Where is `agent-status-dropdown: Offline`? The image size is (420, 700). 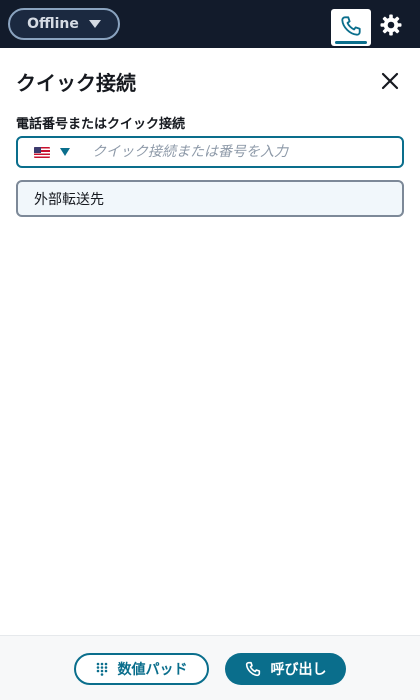
agent-status-dropdown: Offline is located at coordinates (64, 24).